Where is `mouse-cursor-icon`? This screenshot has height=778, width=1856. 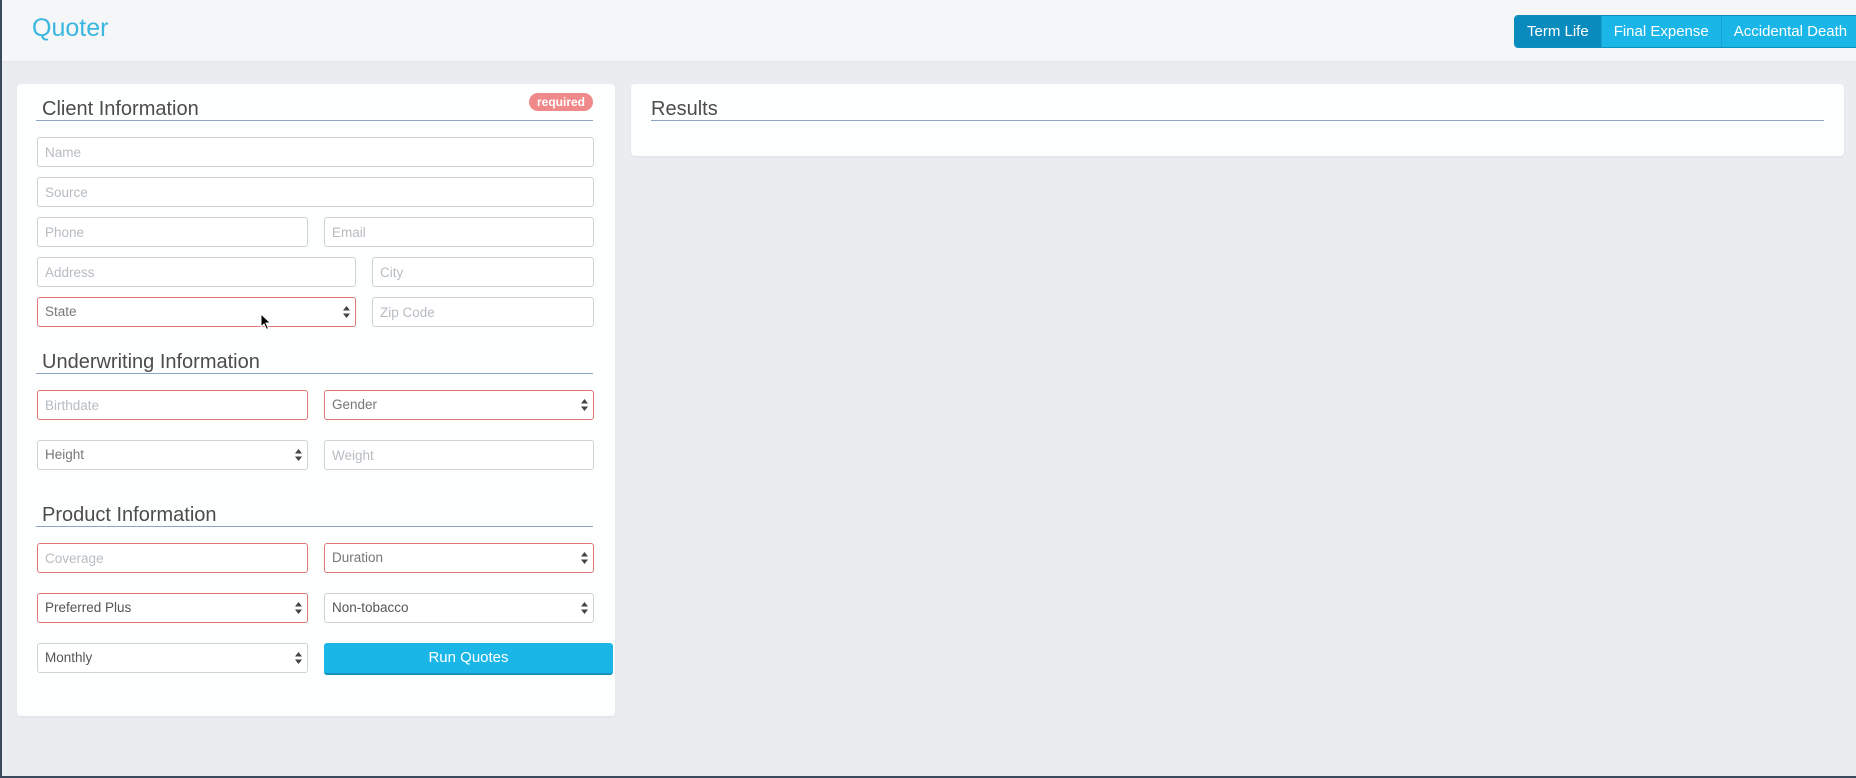
mouse-cursor-icon is located at coordinates (266, 322).